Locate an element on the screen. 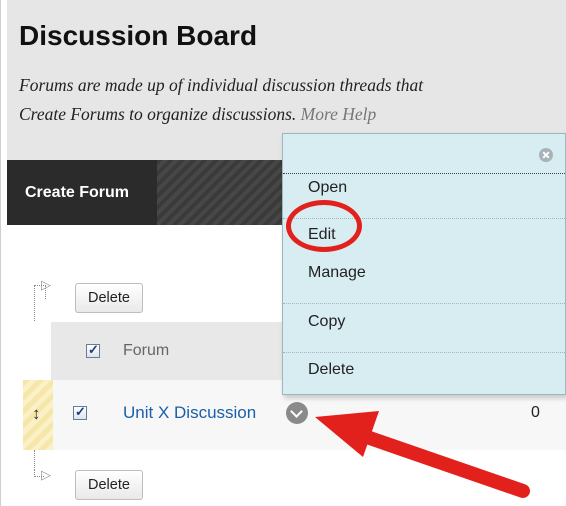 The height and width of the screenshot is (506, 566). drag-handle-icon: ↕ is located at coordinates (36, 413).